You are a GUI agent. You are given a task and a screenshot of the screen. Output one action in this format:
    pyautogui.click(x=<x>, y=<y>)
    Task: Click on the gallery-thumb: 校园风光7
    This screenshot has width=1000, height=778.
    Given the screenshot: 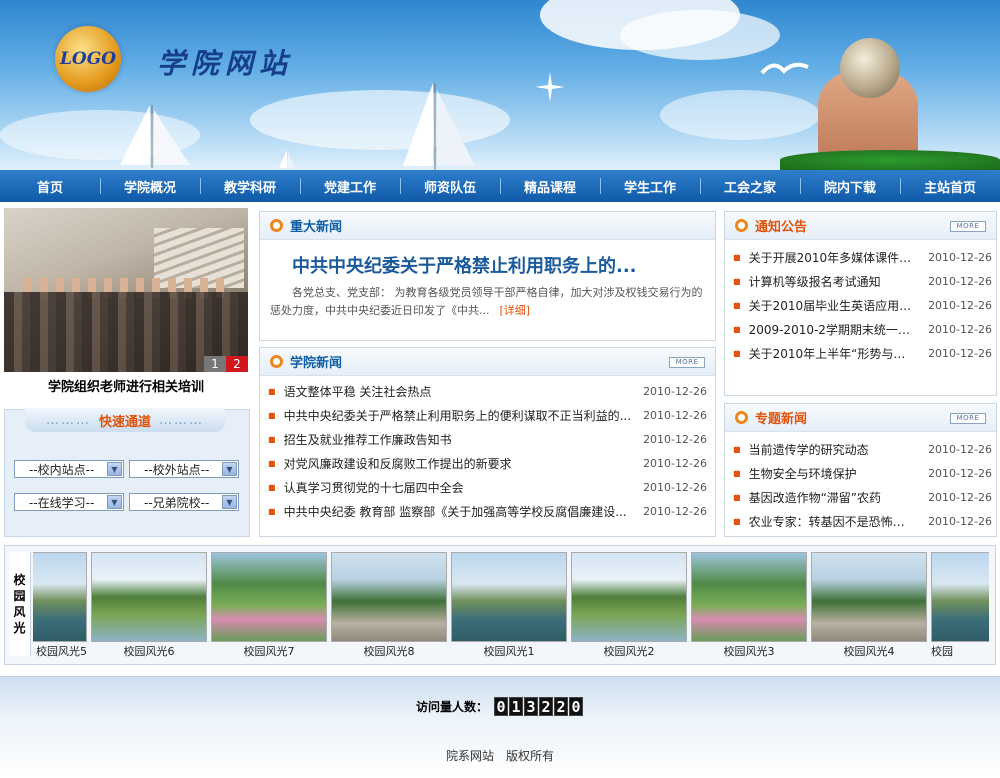 What is the action you would take?
    pyautogui.click(x=269, y=605)
    